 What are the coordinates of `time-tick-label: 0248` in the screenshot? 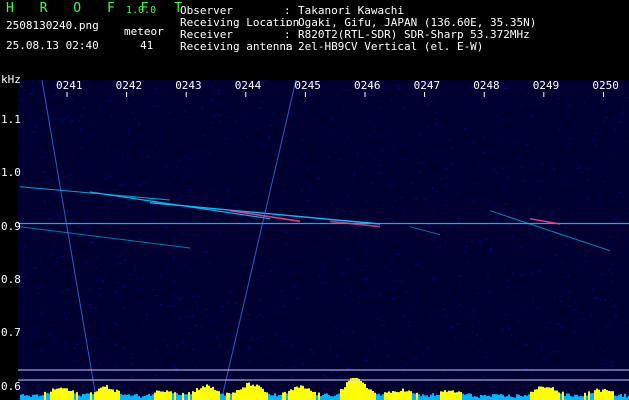 It's located at (486, 85).